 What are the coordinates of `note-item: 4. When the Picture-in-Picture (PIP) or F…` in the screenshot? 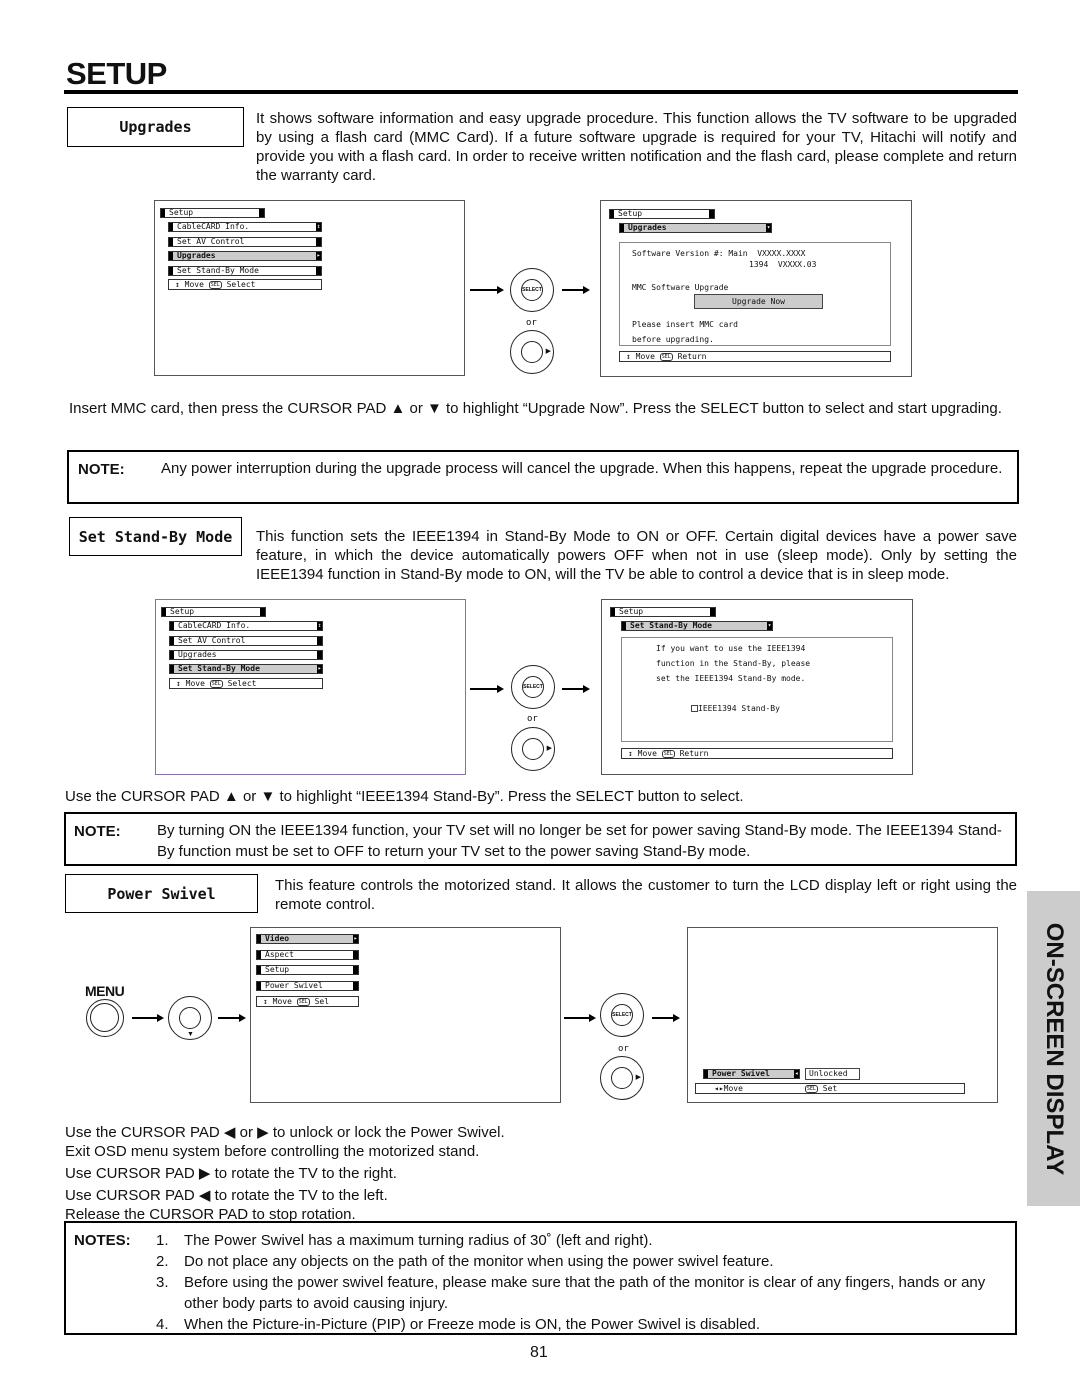 It's located at (458, 1324).